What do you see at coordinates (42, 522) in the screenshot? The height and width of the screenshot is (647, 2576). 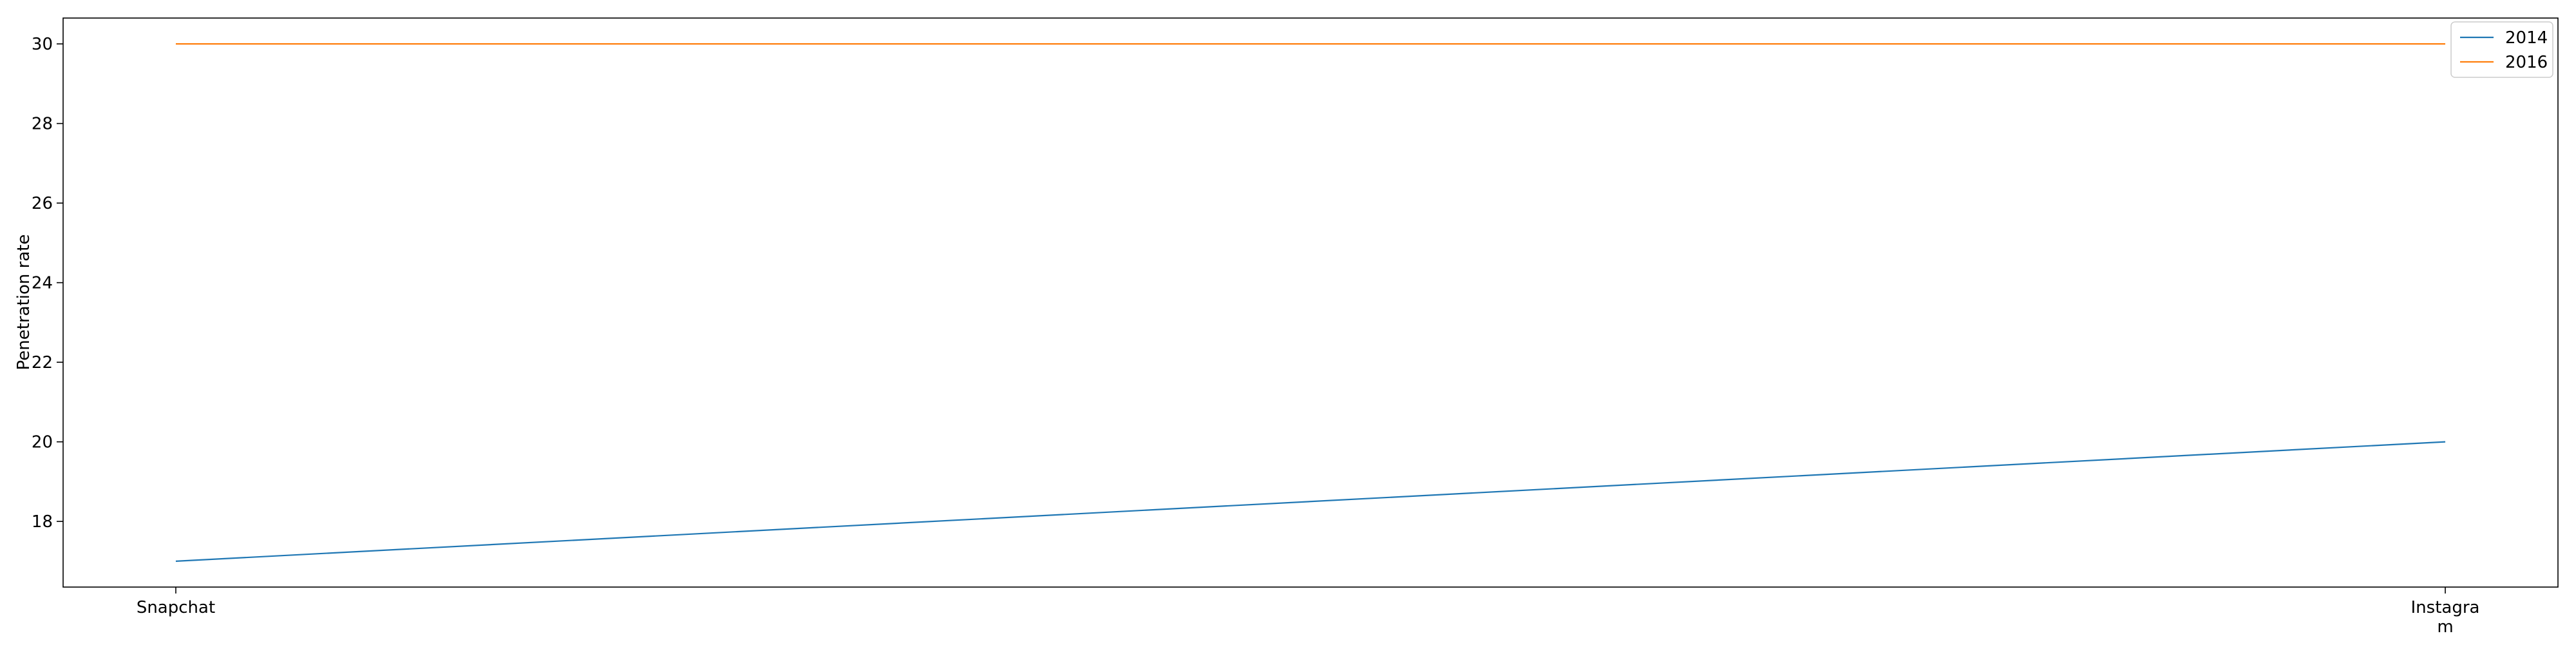 I see `y-tick-label: 18` at bounding box center [42, 522].